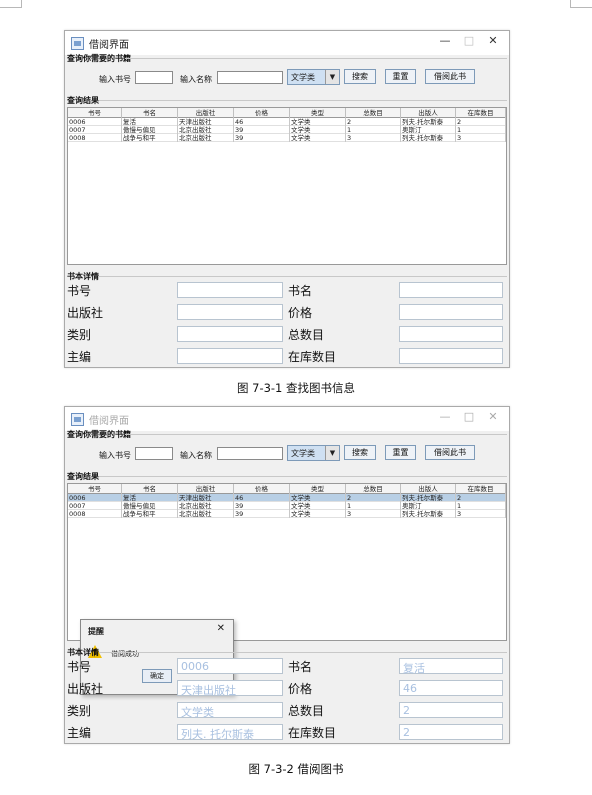  What do you see at coordinates (79, 335) in the screenshot?
I see `category-label: 类别` at bounding box center [79, 335].